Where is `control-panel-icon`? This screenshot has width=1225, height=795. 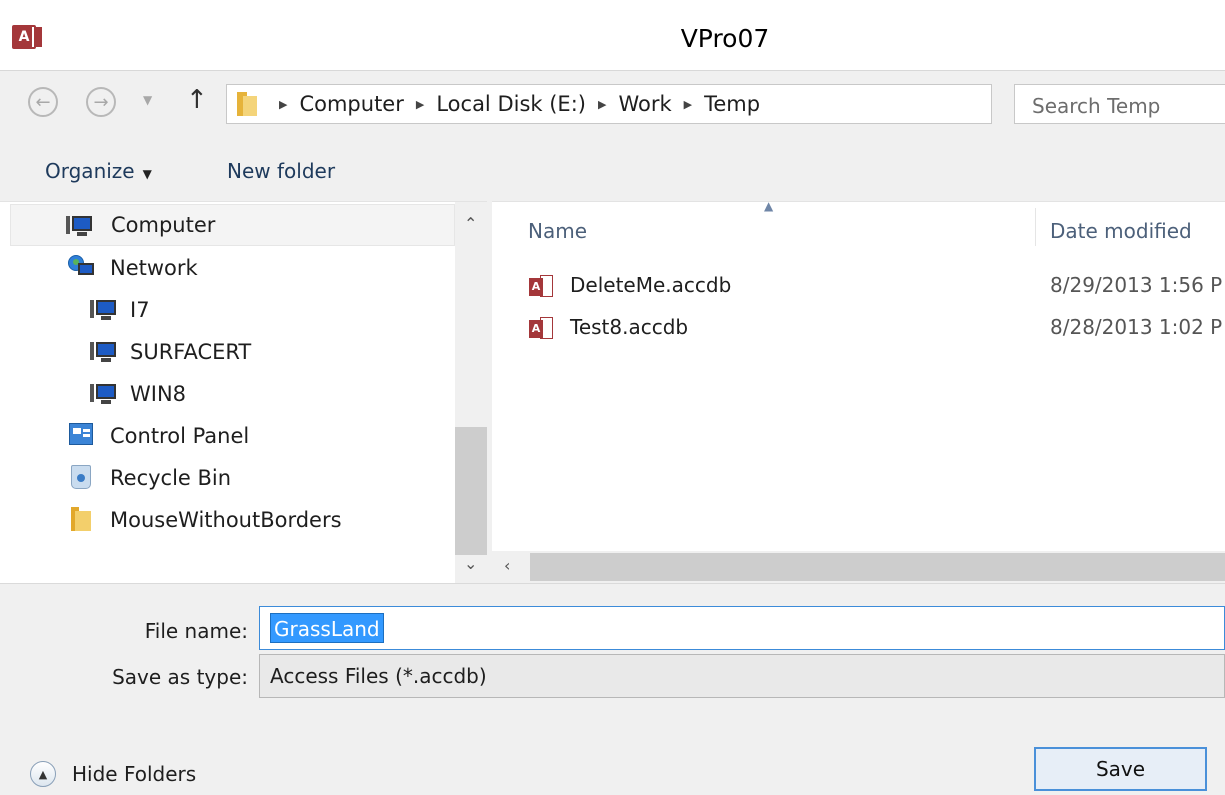 control-panel-icon is located at coordinates (81, 435).